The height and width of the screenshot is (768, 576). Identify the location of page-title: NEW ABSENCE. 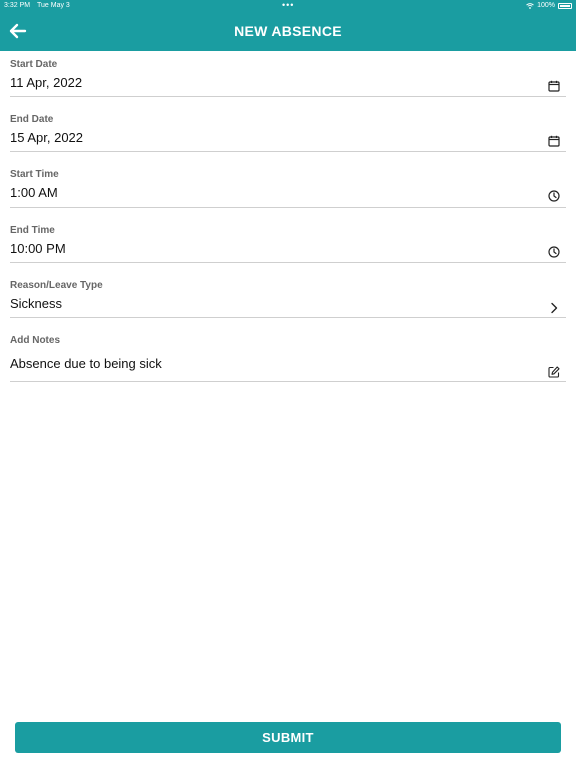
(288, 31).